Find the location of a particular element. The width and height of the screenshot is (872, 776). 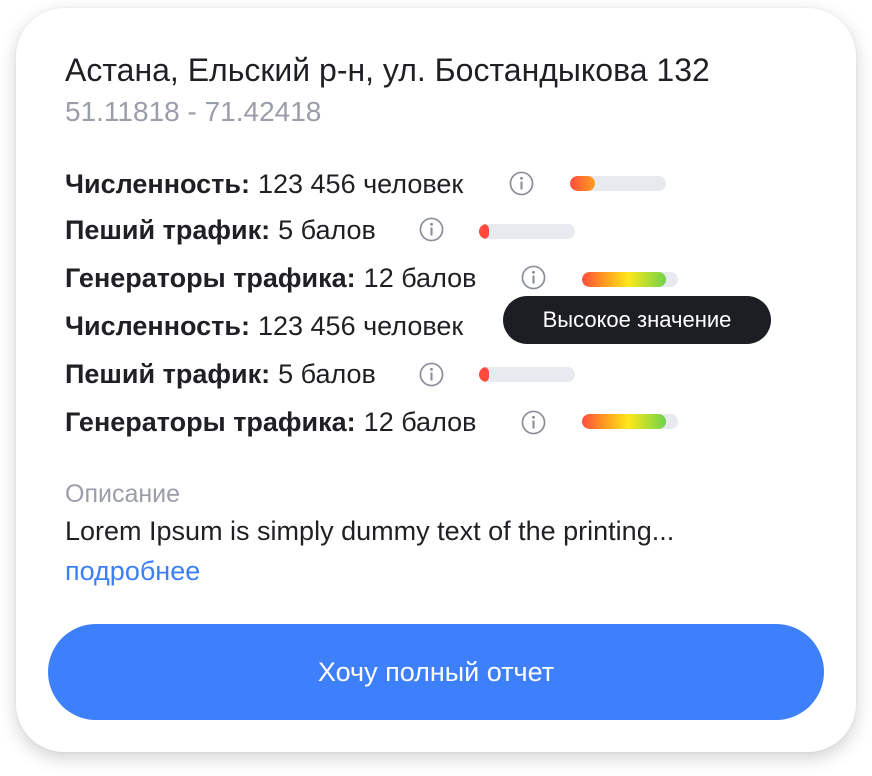

coordinates: 51.11818 - 71.42418 is located at coordinates (193, 111).